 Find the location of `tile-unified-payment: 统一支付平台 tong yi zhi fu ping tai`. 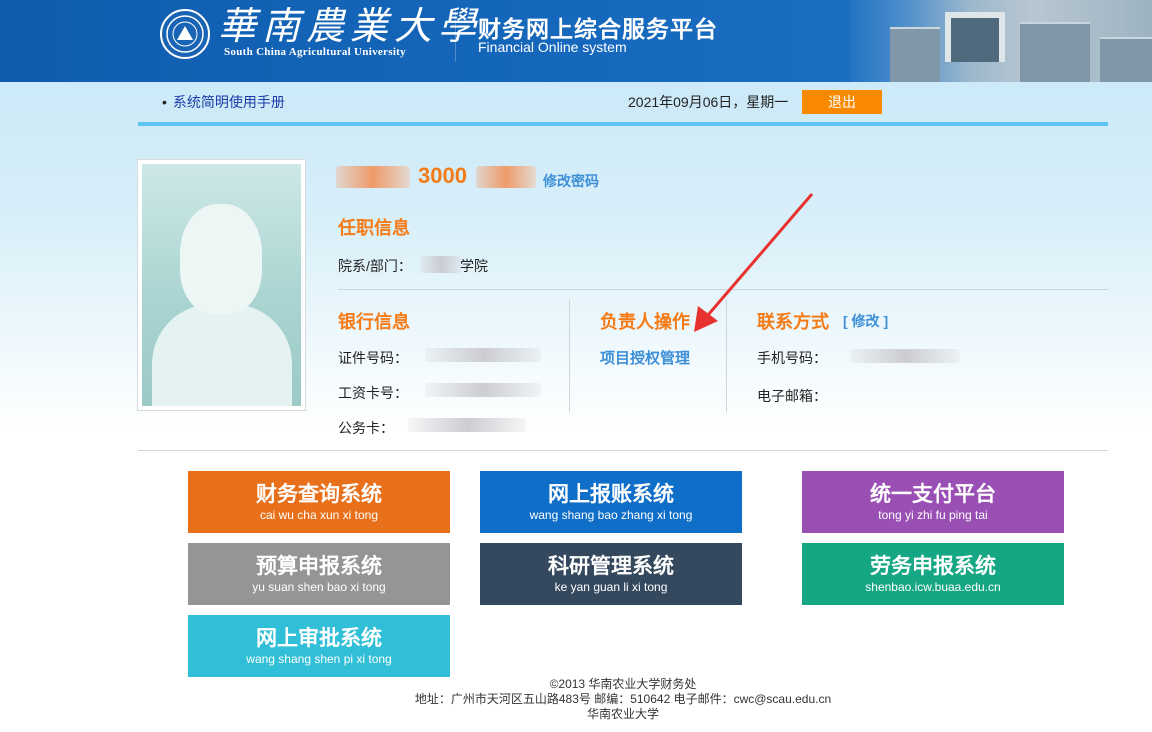

tile-unified-payment: 统一支付平台 tong yi zhi fu ping tai is located at coordinates (933, 502).